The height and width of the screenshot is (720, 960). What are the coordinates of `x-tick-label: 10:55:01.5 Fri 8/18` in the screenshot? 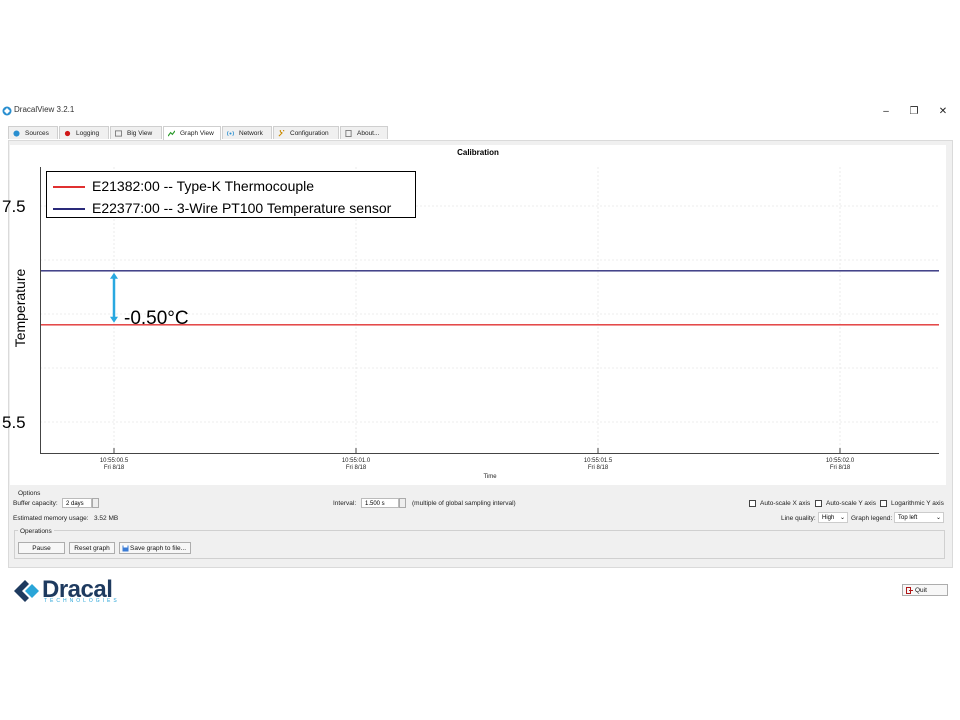 It's located at (598, 465).